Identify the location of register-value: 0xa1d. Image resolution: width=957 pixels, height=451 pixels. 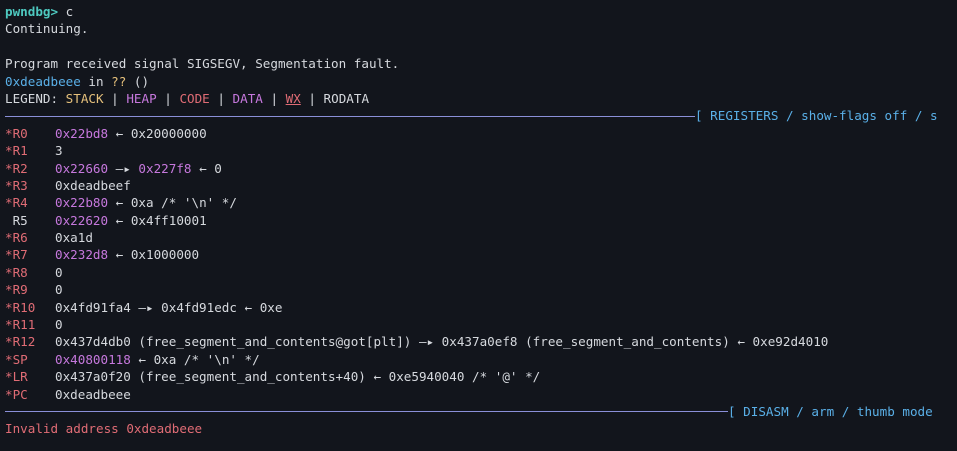
(74, 238).